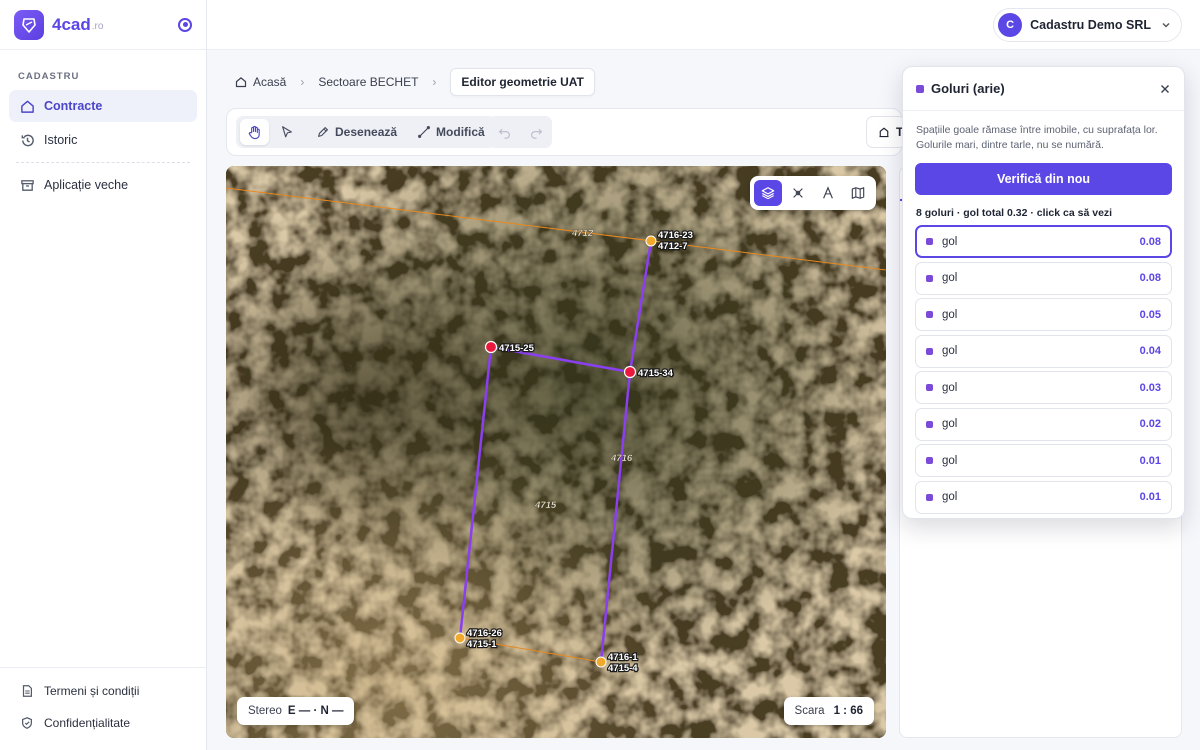 This screenshot has width=1200, height=750. I want to click on pen-icon, so click(323, 132).